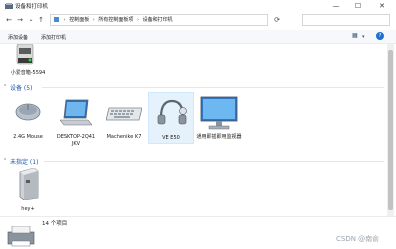 The width and height of the screenshot is (396, 249). I want to click on device-item: hey+, so click(28, 192).